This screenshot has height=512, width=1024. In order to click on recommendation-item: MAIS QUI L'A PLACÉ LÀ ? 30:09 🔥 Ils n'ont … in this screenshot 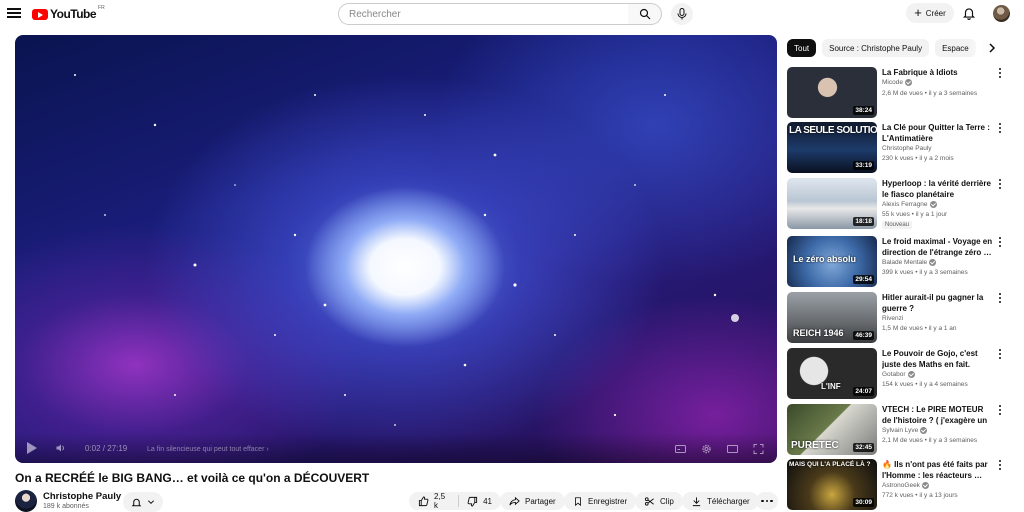, I will do `click(898, 485)`.